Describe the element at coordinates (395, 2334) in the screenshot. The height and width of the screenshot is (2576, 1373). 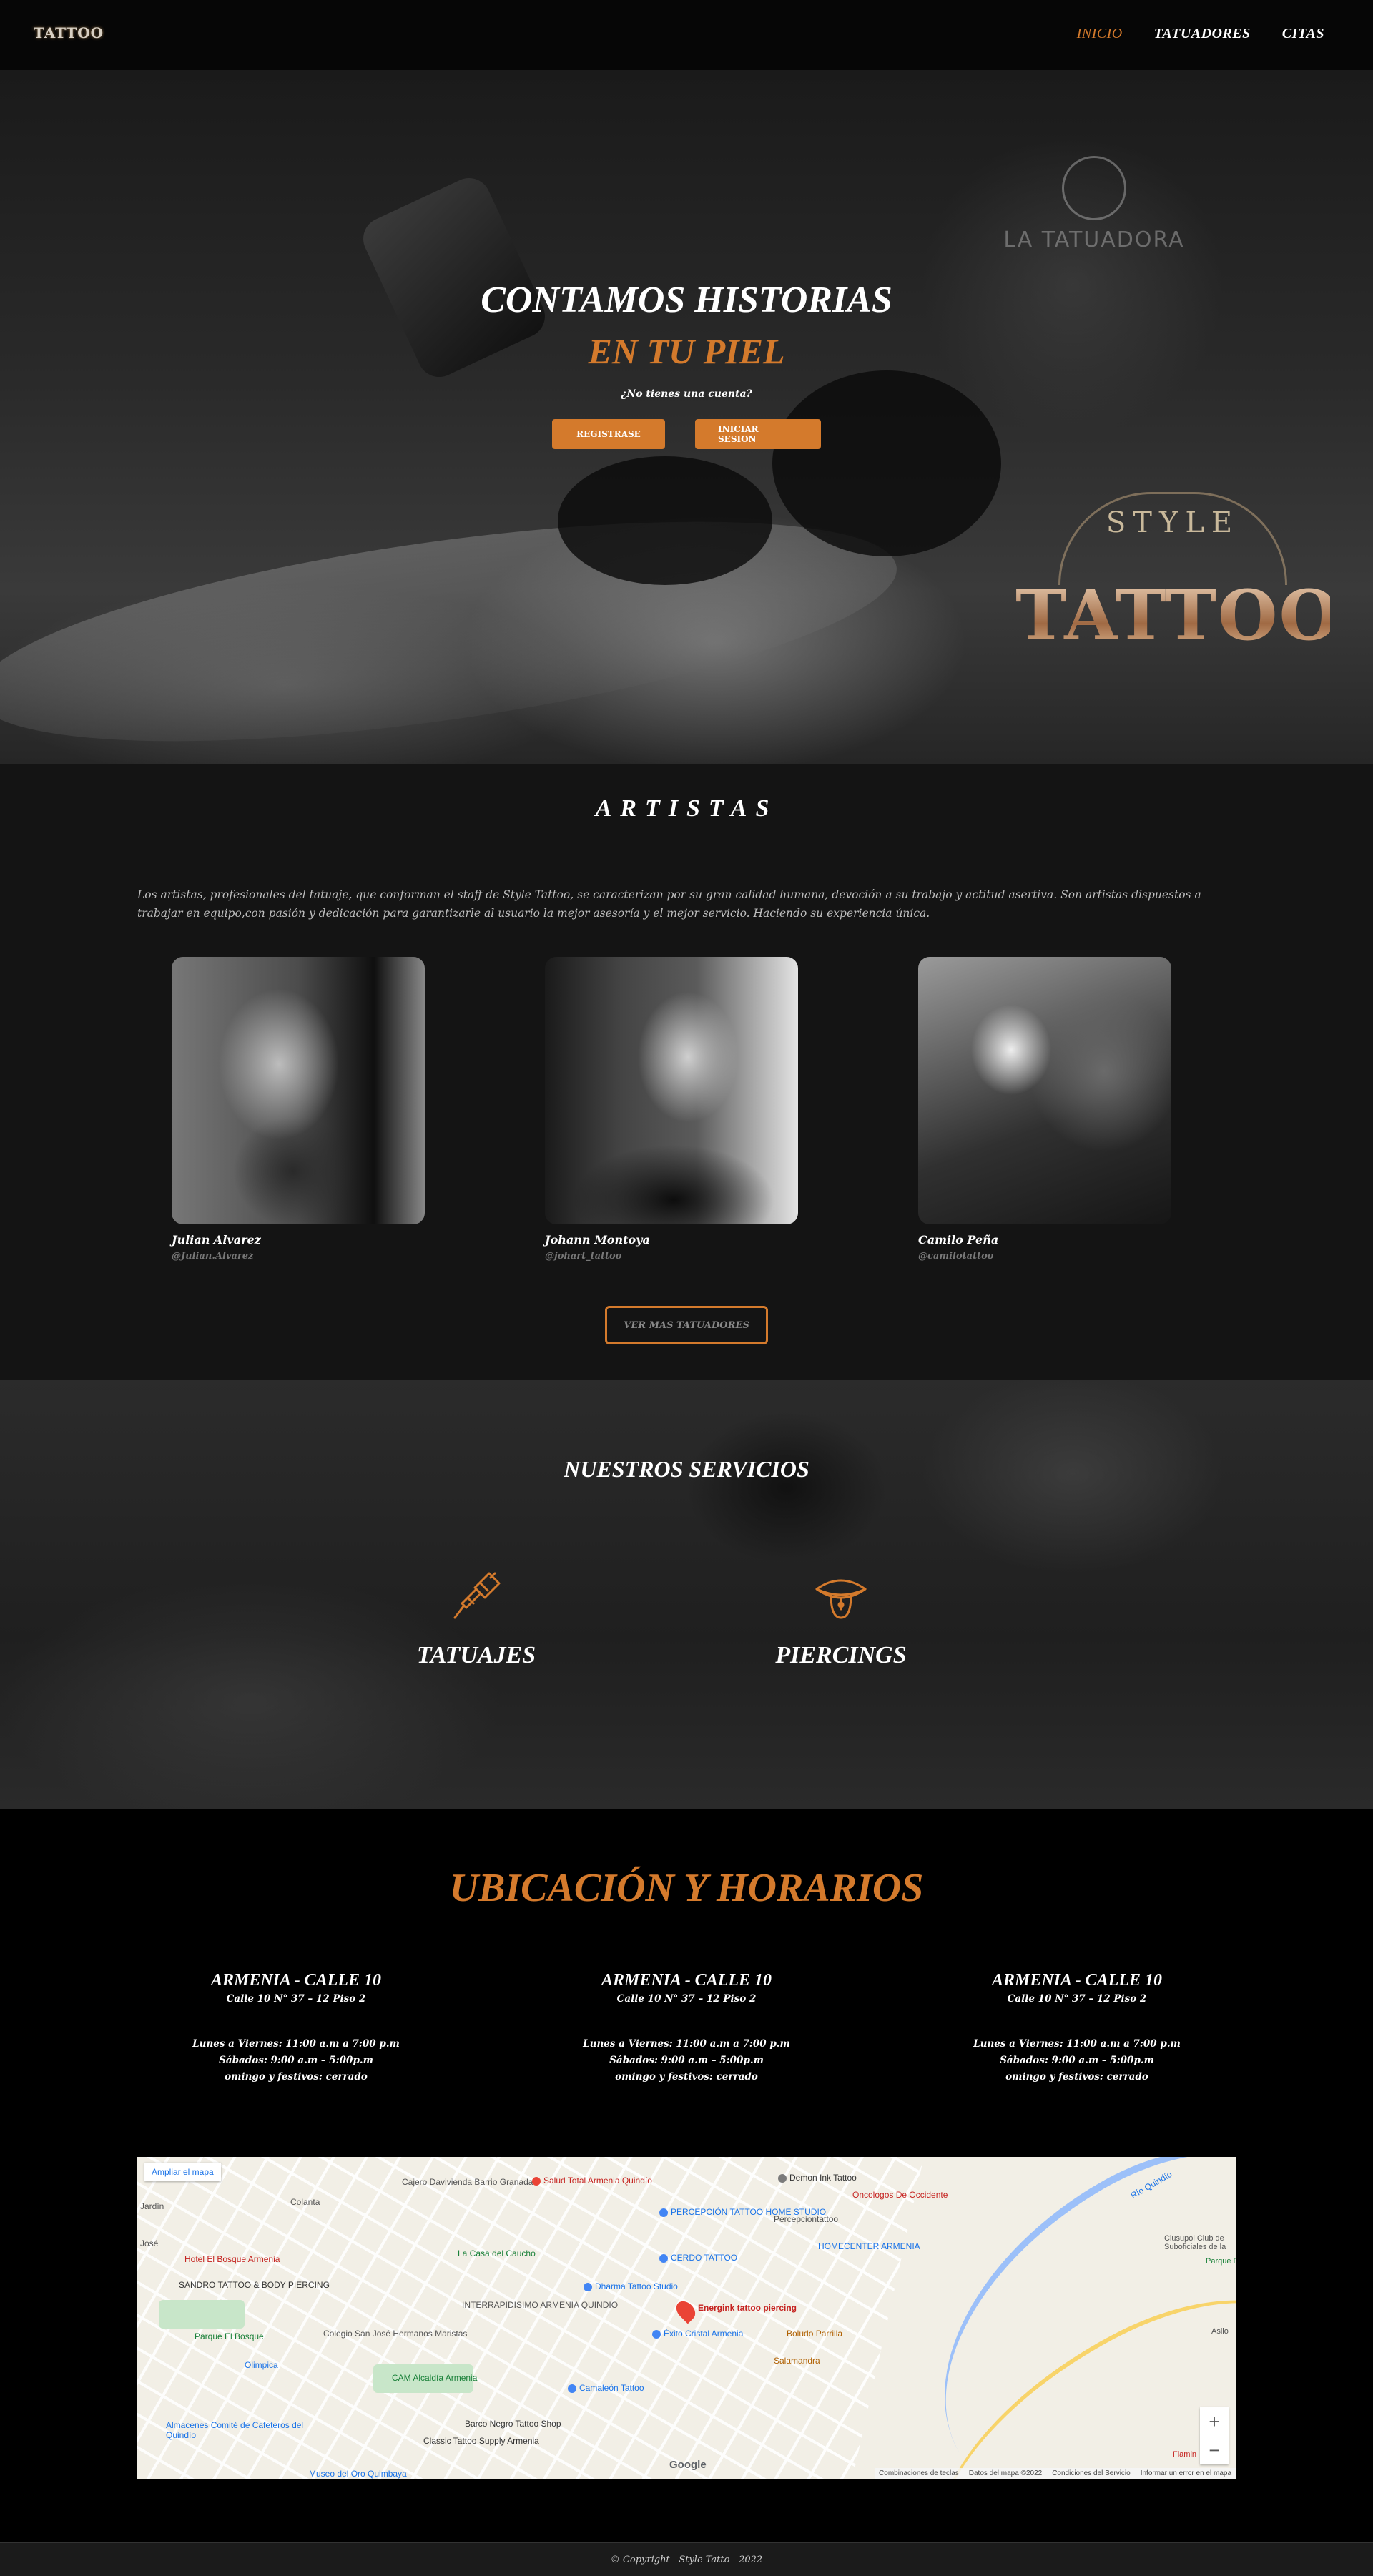
I see `map-place: Colegio San José Hermanos Maristas` at that location.